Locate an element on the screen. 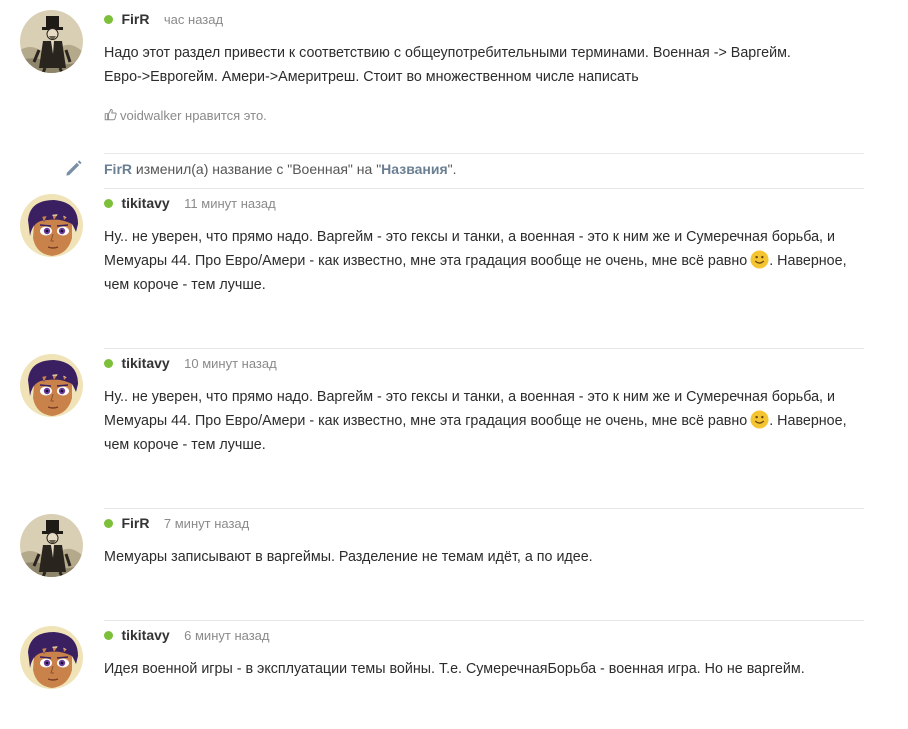 The width and height of the screenshot is (908, 729). rename-tail: ". is located at coordinates (452, 169).